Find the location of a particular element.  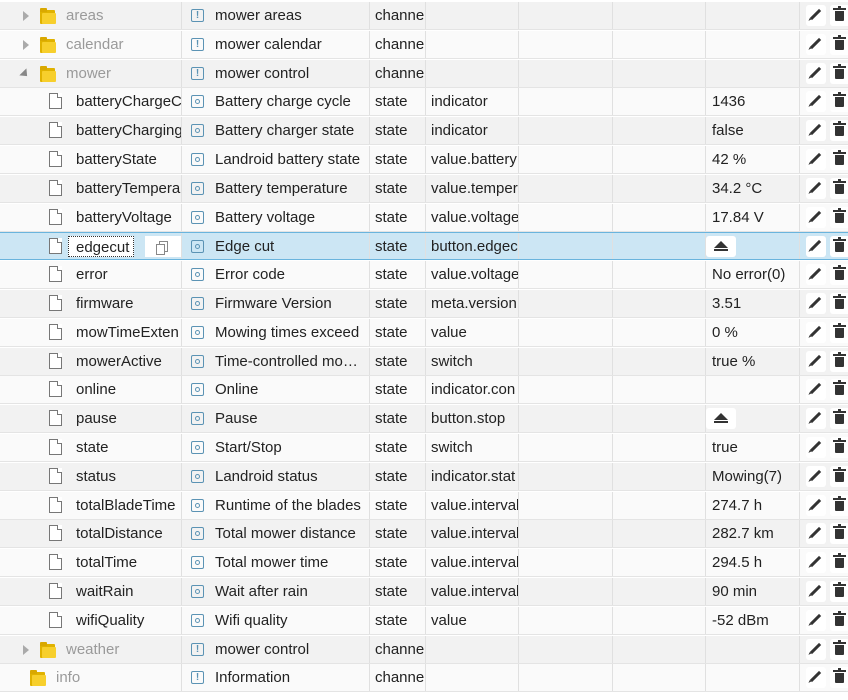

tree-row-weather: weather! mower control channe is located at coordinates (424, 650).